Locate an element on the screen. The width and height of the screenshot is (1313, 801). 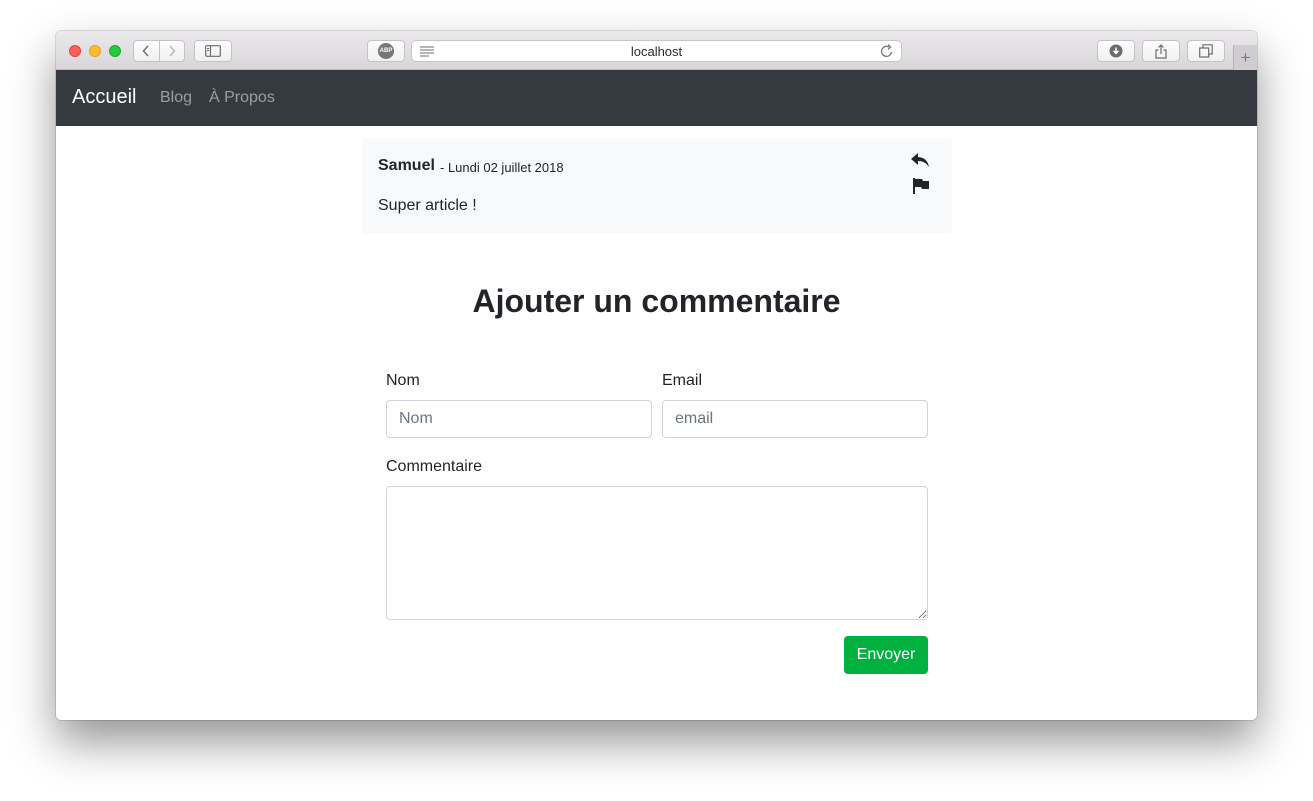
reply-icon is located at coordinates (920, 160).